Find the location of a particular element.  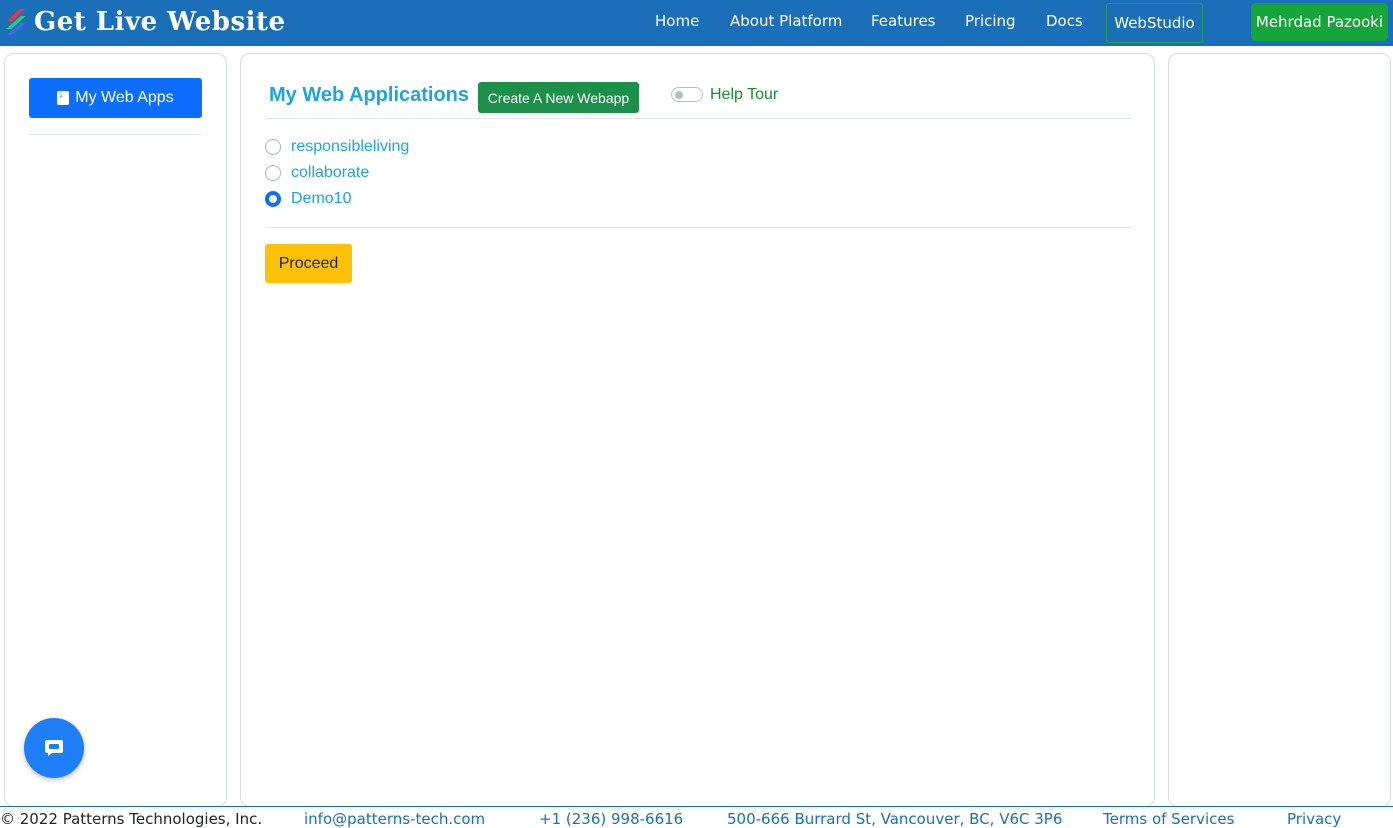

nav-about-platform: About Platform is located at coordinates (786, 21).